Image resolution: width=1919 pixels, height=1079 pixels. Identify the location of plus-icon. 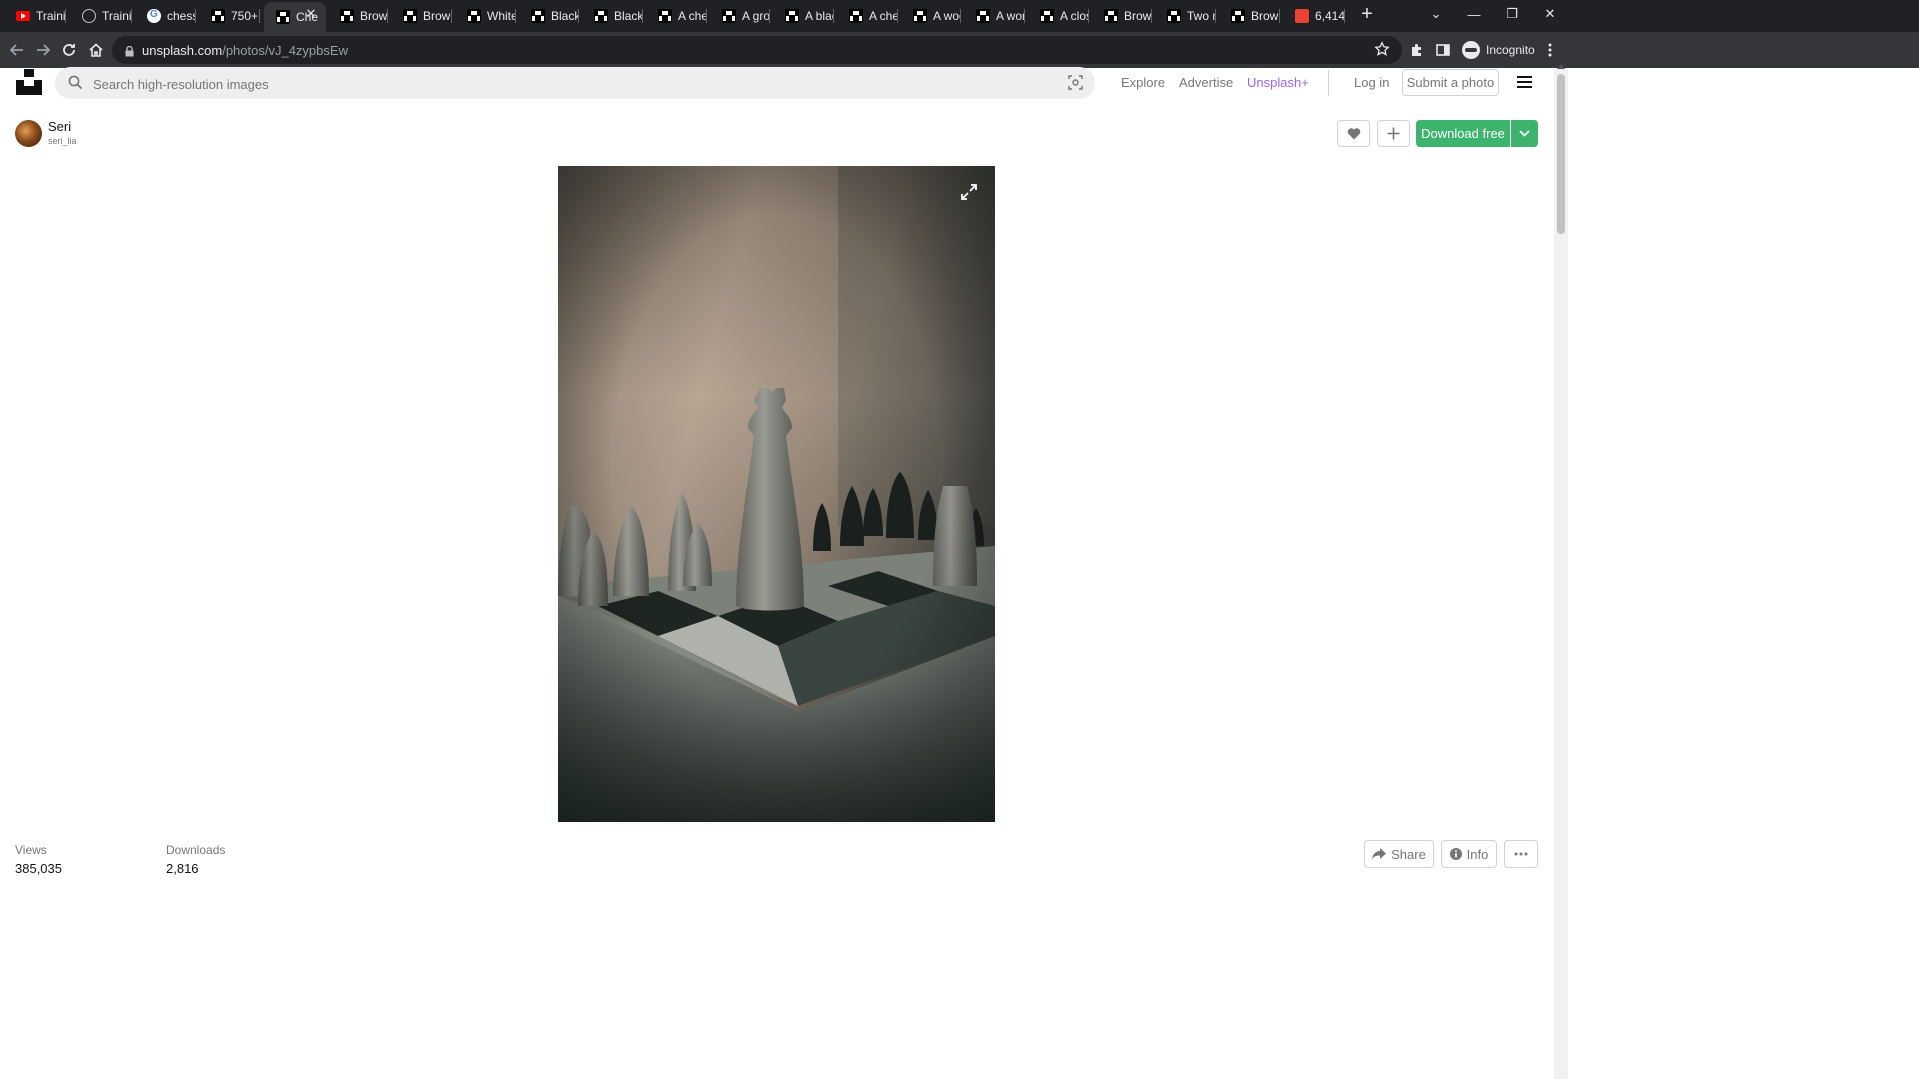
(1393, 133).